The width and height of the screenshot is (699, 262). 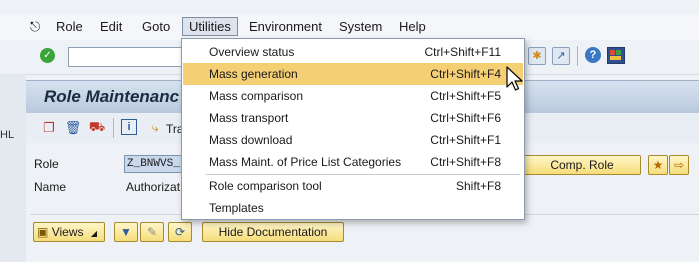 I want to click on command-field, so click(x=128, y=57).